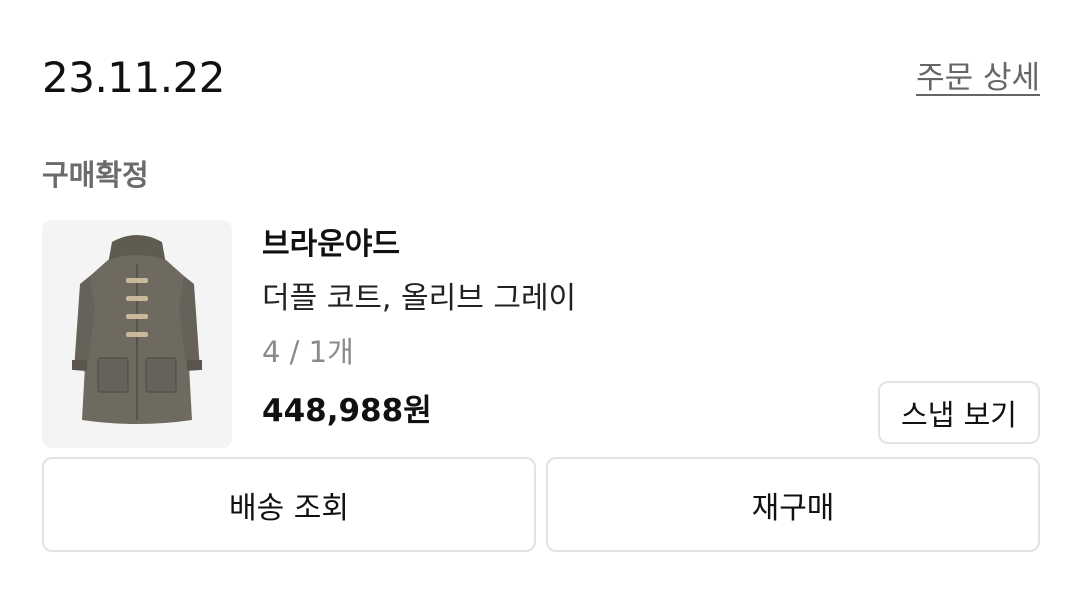 The height and width of the screenshot is (592, 1080). I want to click on delivery-tracking-button: 배송 조회, so click(289, 504).